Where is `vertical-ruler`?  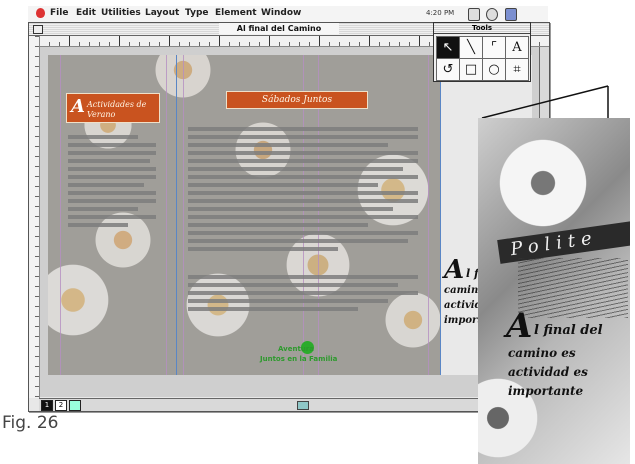 vertical-ruler is located at coordinates (34, 217).